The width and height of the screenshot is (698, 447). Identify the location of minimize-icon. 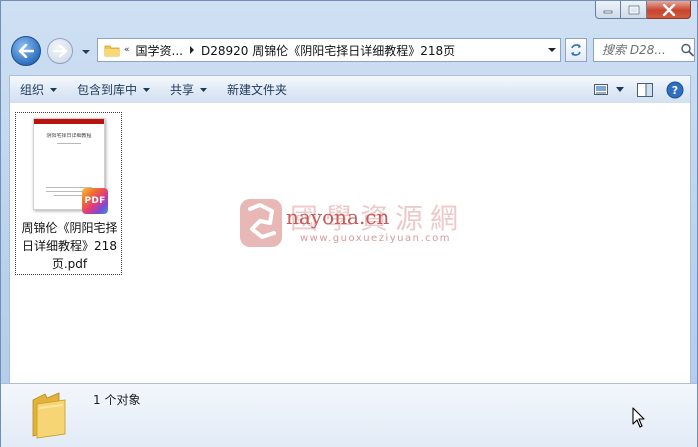
(608, 11).